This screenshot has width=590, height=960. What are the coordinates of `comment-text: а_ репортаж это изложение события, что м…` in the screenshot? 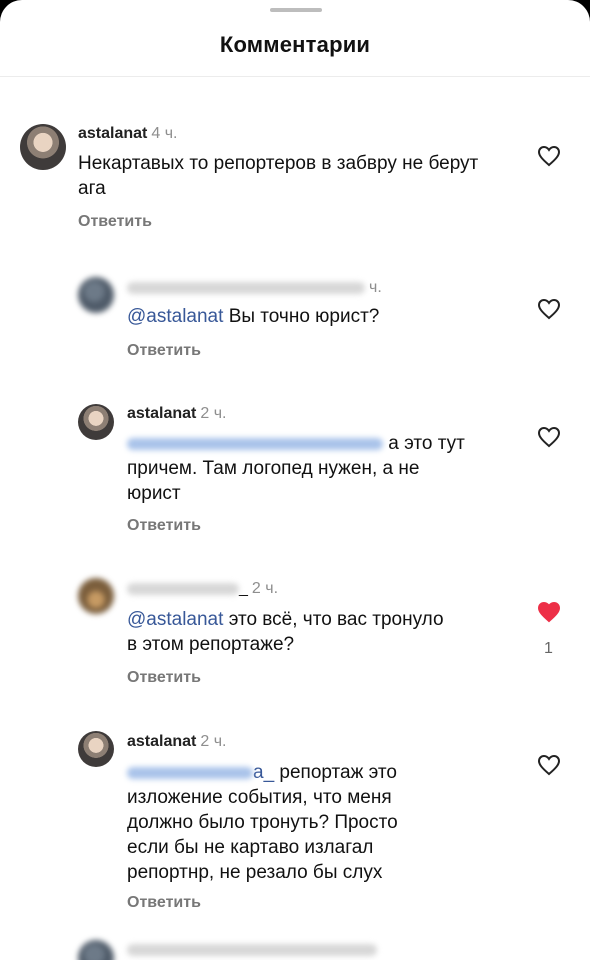 It's located at (262, 822).